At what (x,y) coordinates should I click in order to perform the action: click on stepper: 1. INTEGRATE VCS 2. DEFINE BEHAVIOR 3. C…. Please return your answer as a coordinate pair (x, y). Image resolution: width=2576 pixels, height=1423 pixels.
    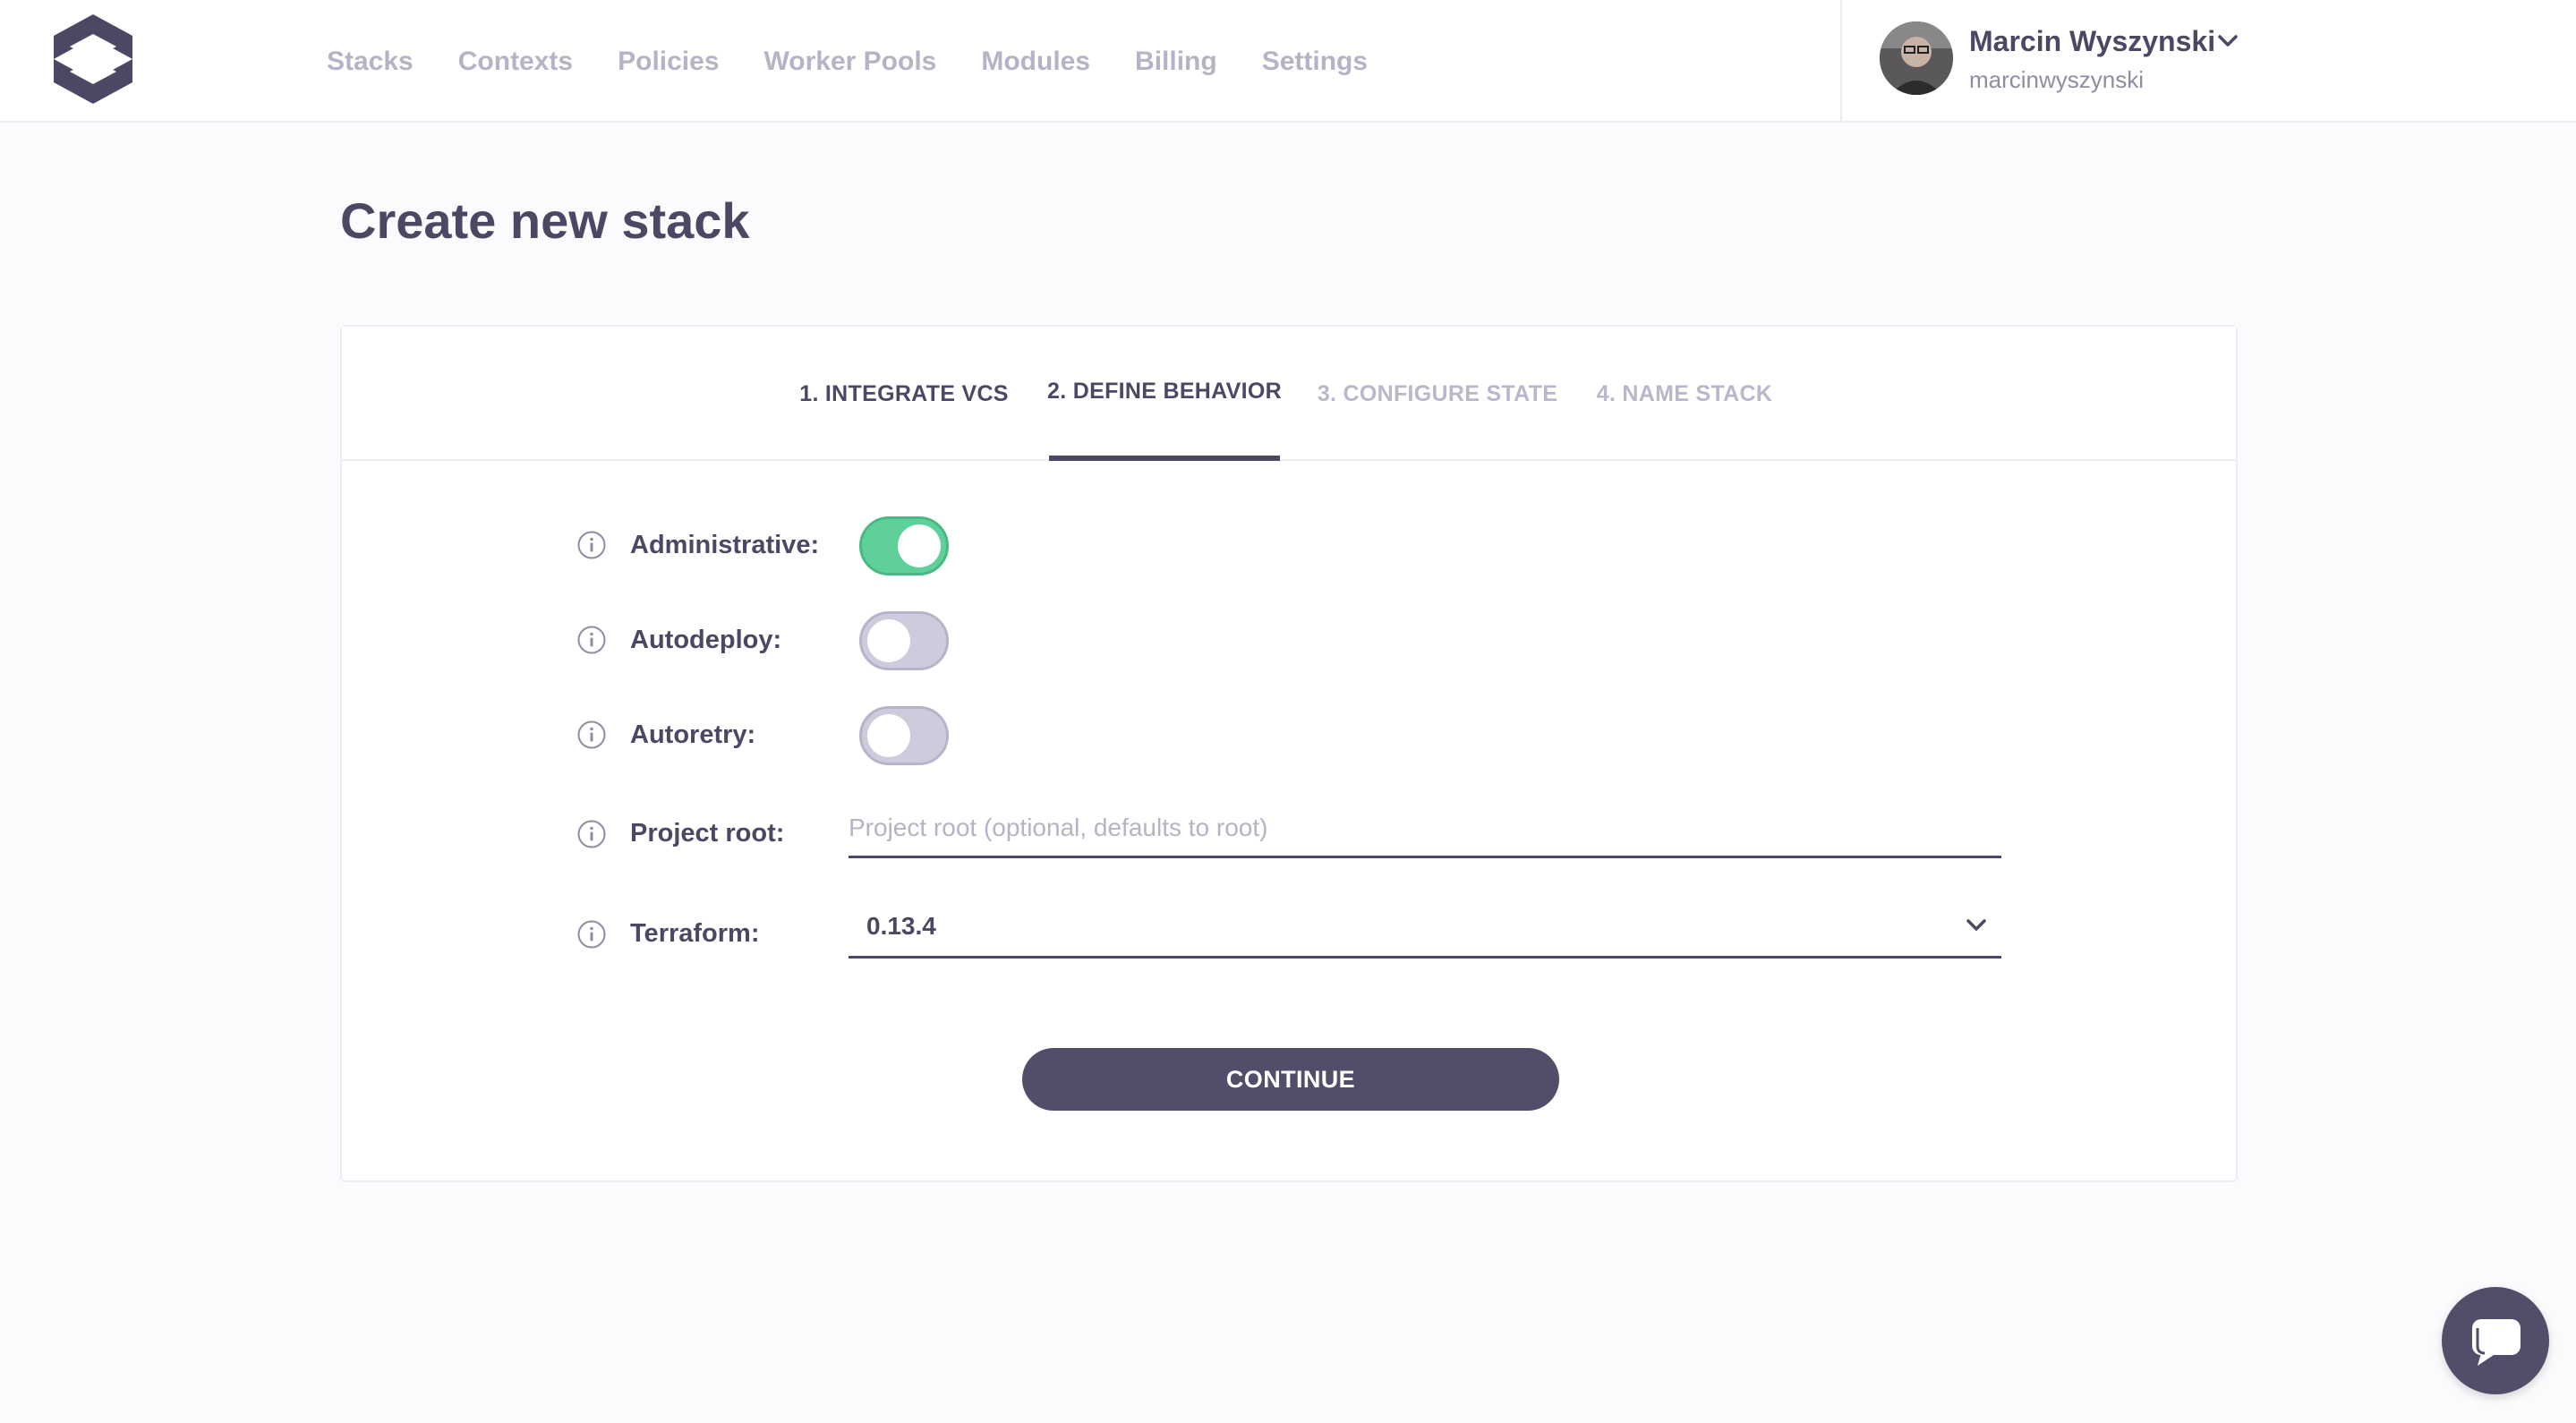
    Looking at the image, I should click on (1289, 394).